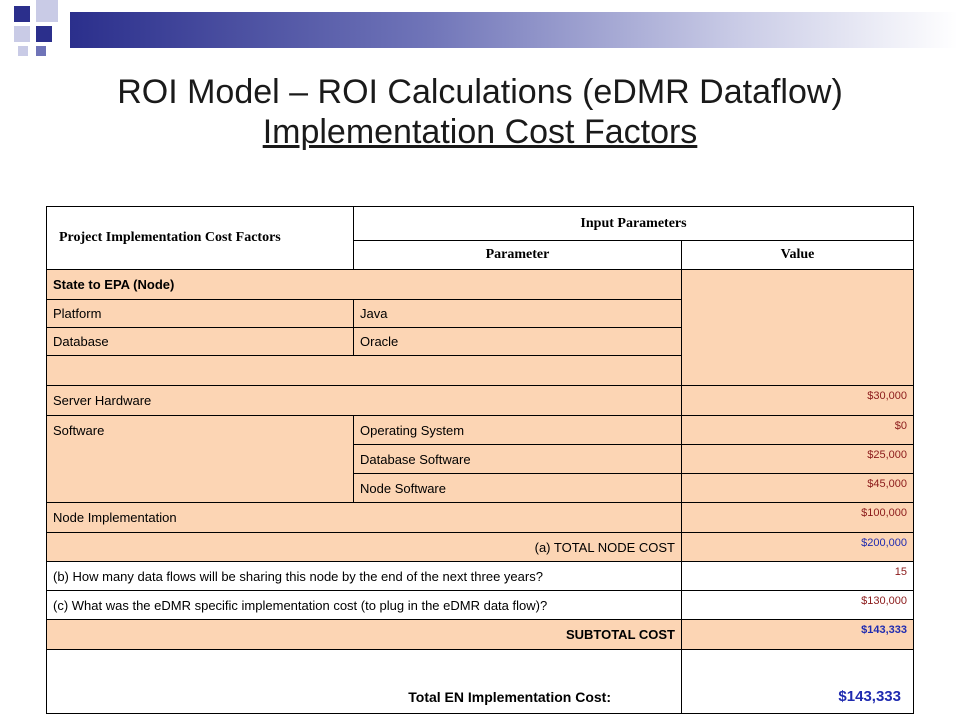 The width and height of the screenshot is (960, 720). I want to click on database-label: Database, so click(200, 341).